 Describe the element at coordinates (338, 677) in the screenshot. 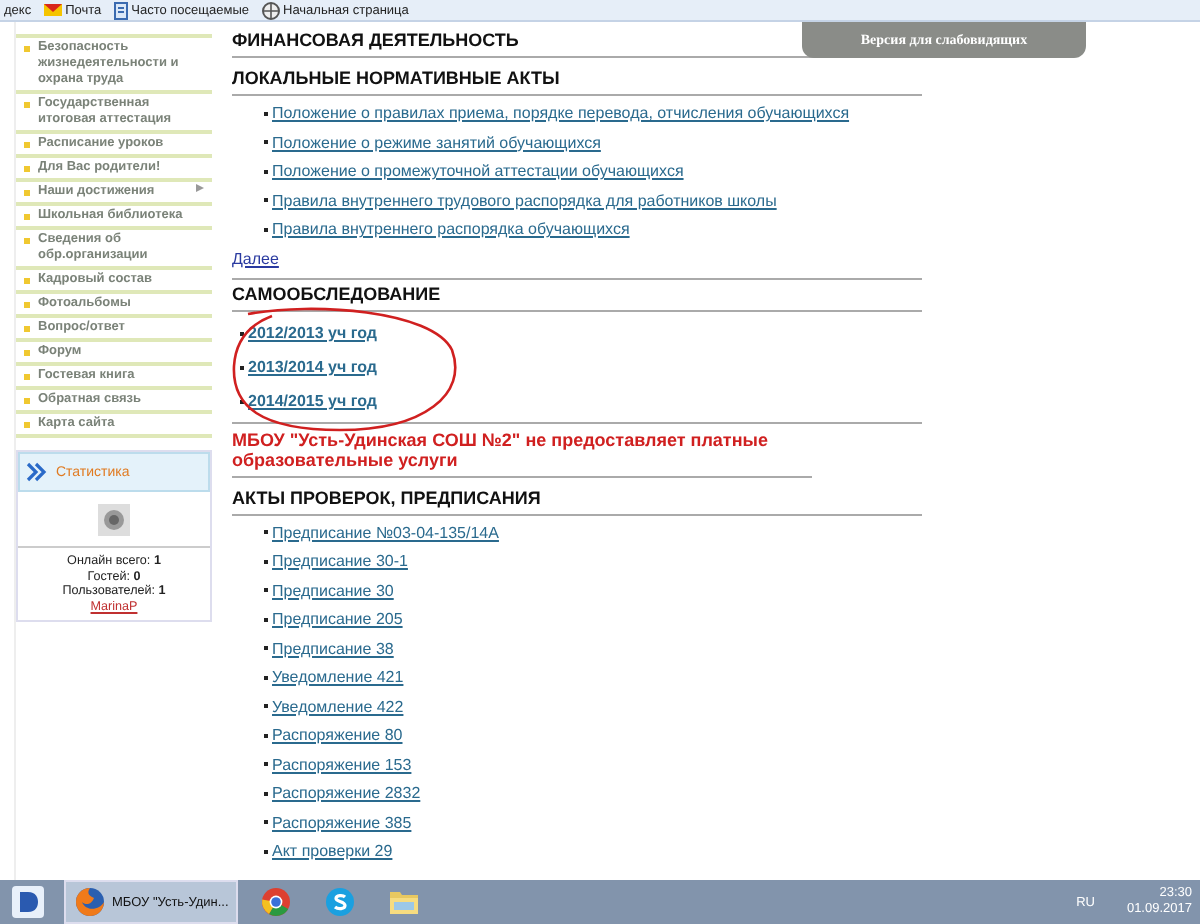

I see `document-link: Уведомление 421` at that location.